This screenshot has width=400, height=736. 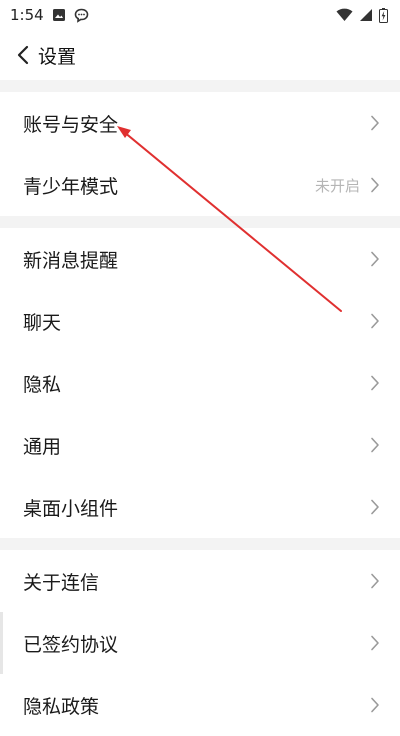 What do you see at coordinates (57, 56) in the screenshot?
I see `page-title: 设置` at bounding box center [57, 56].